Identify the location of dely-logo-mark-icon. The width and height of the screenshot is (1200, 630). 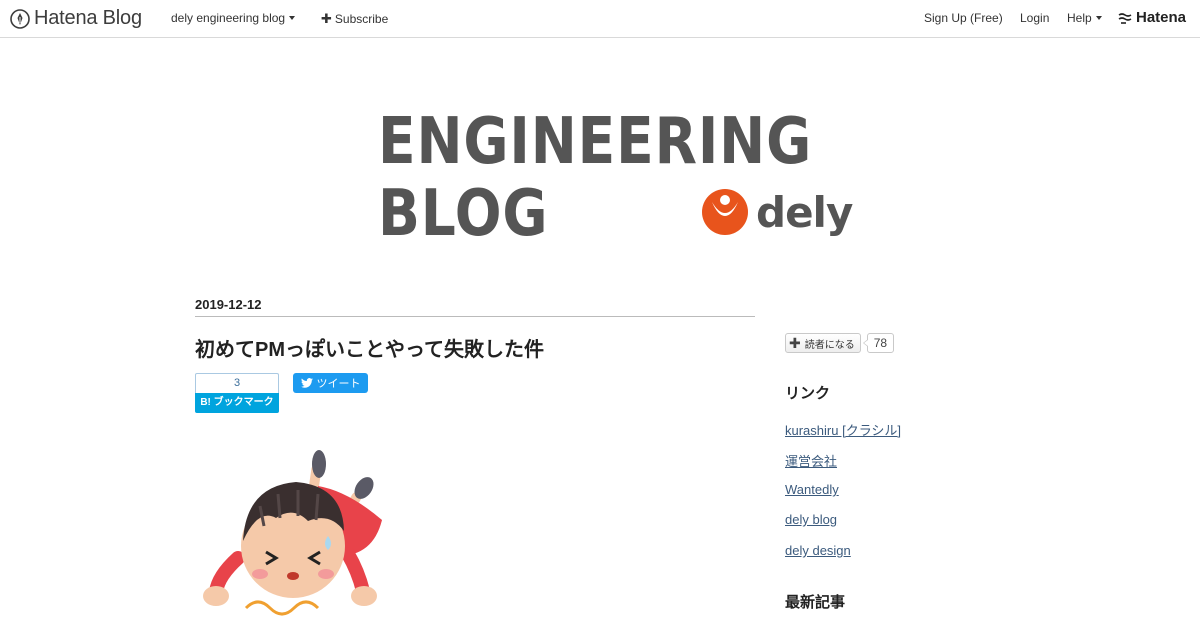
(725, 212).